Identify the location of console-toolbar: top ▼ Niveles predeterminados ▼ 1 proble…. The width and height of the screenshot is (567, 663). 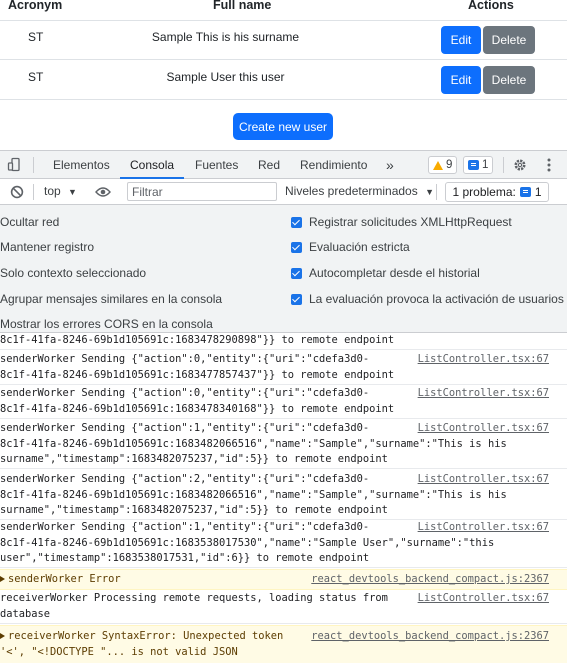
(283, 192).